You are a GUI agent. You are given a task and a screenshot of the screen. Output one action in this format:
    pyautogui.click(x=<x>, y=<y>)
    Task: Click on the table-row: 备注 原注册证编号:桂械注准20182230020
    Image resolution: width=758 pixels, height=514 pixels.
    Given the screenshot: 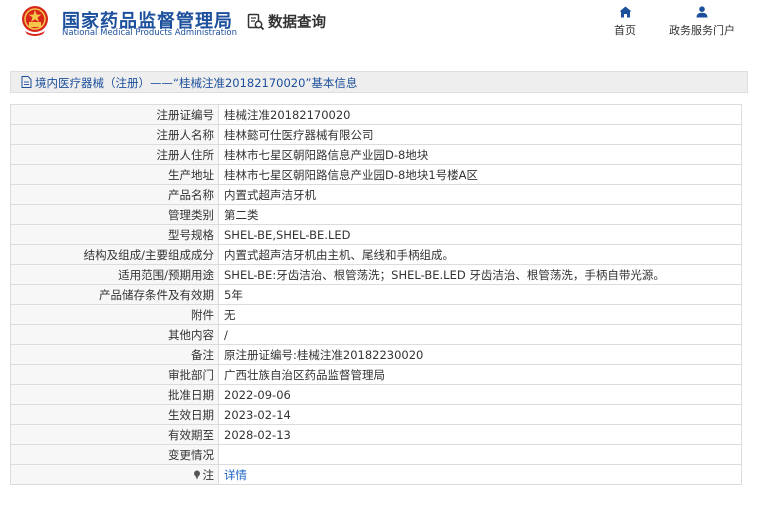 What is the action you would take?
    pyautogui.click(x=376, y=354)
    